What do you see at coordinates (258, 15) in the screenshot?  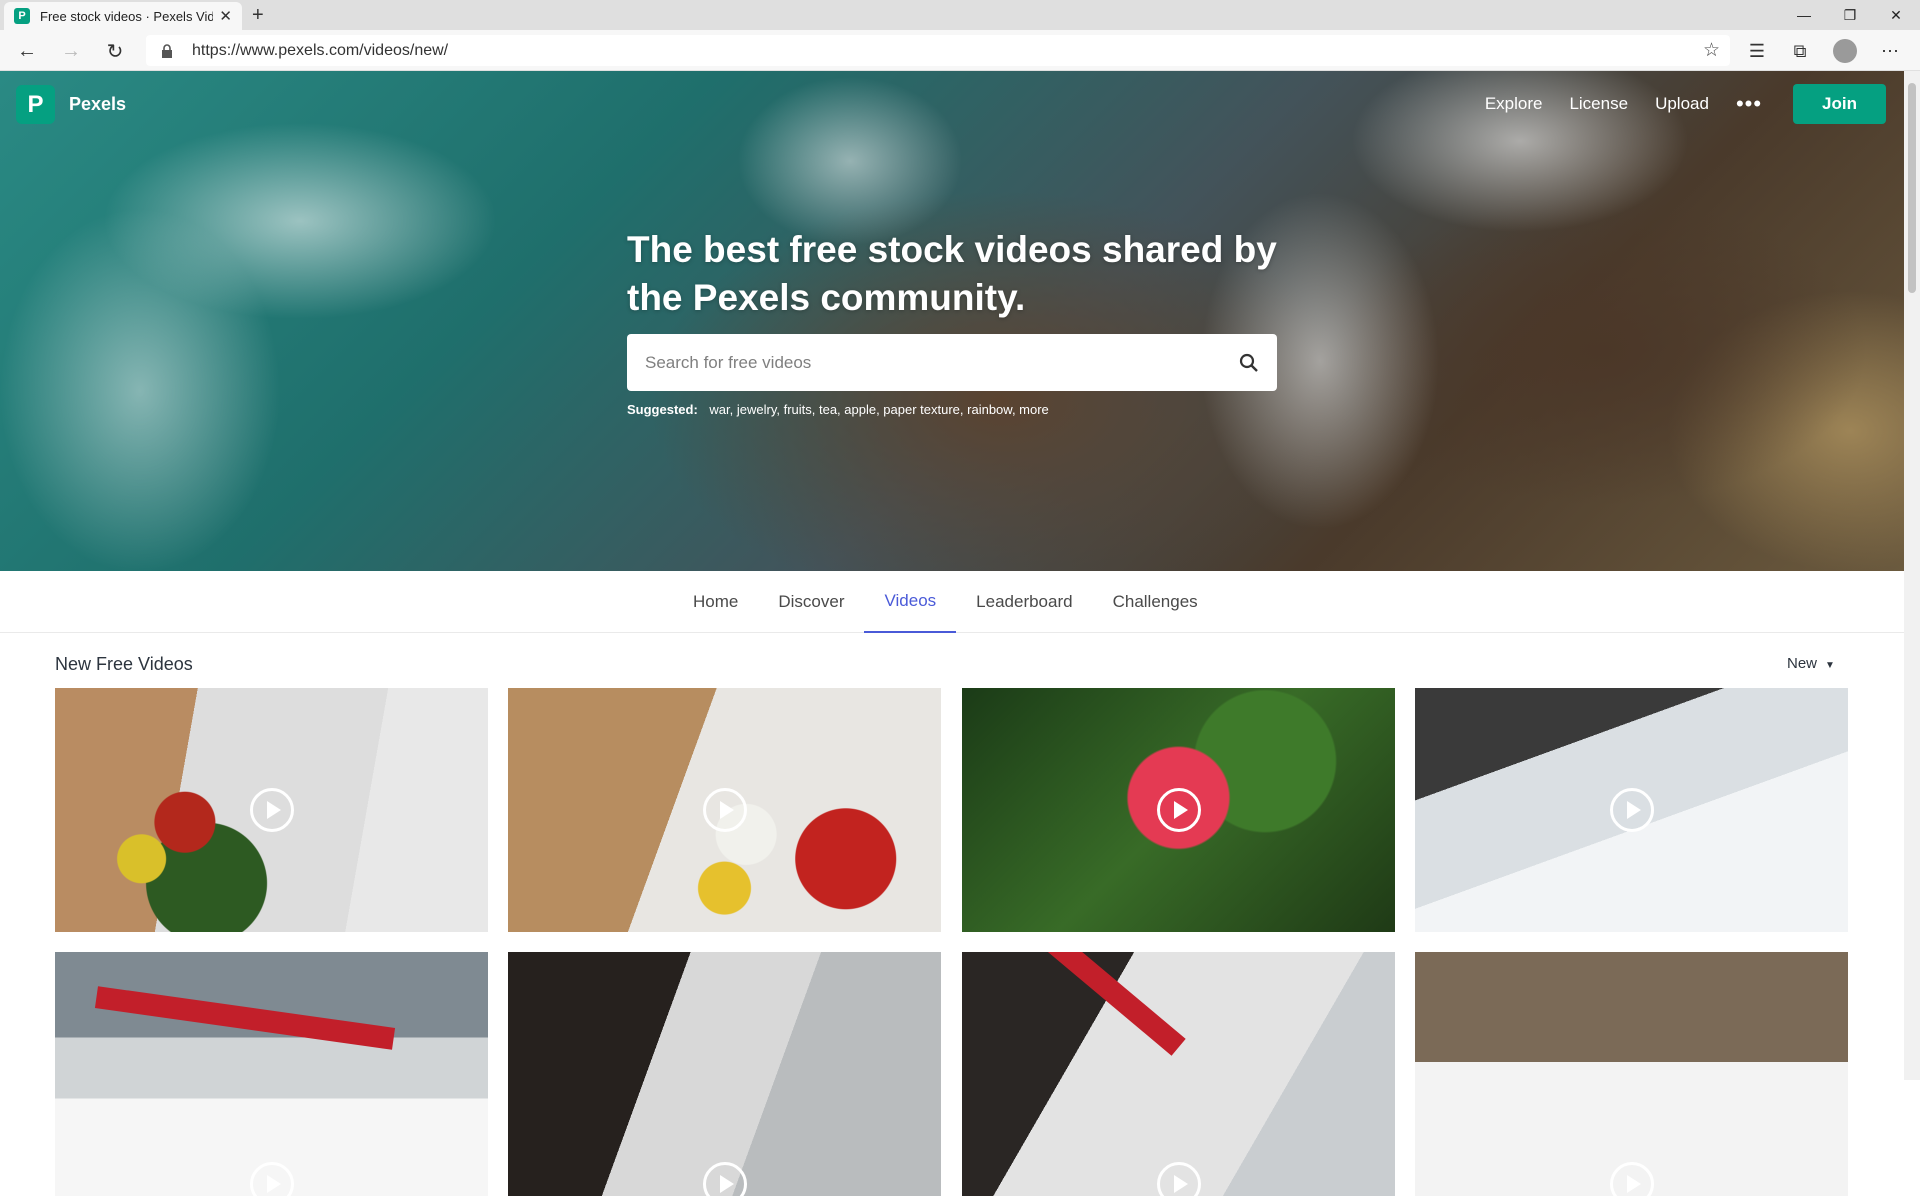 I see `new-tab-button: +` at bounding box center [258, 15].